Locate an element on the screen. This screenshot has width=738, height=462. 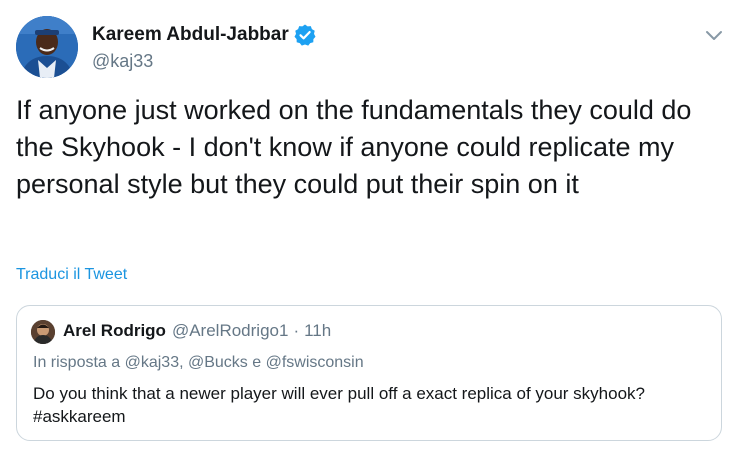
quoted-author-handle: @ArelRodrigo1 is located at coordinates (230, 331).